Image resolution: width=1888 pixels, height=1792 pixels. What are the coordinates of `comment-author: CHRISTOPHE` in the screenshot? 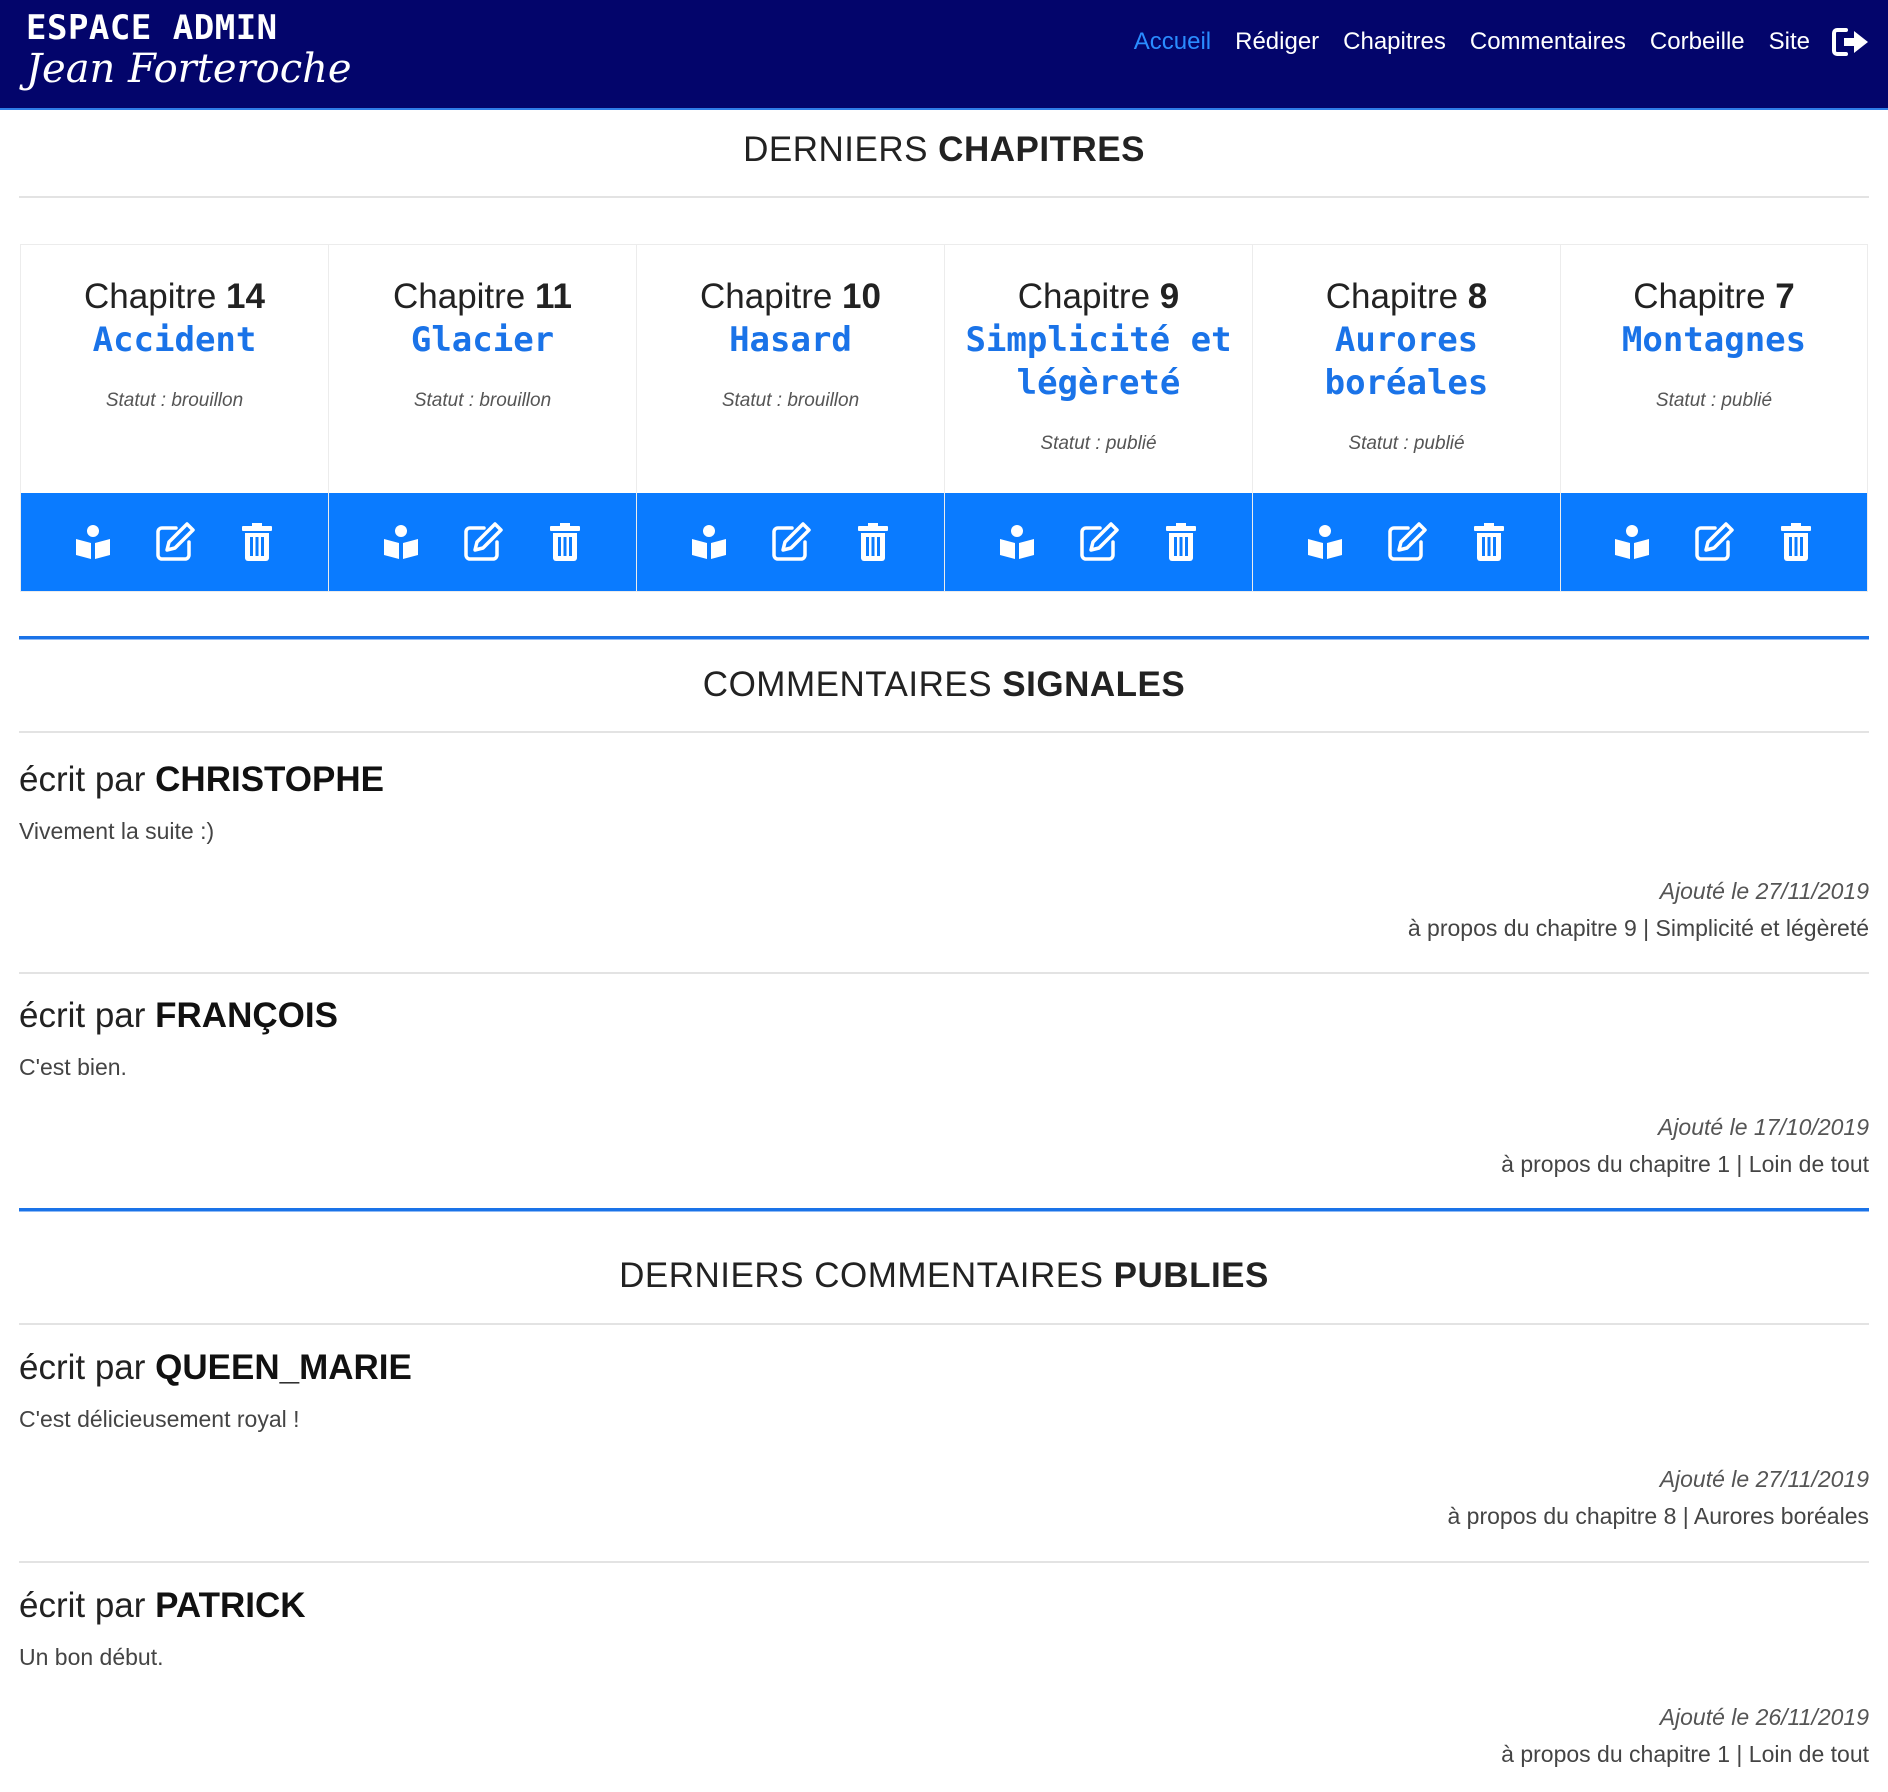 It's located at (269, 779).